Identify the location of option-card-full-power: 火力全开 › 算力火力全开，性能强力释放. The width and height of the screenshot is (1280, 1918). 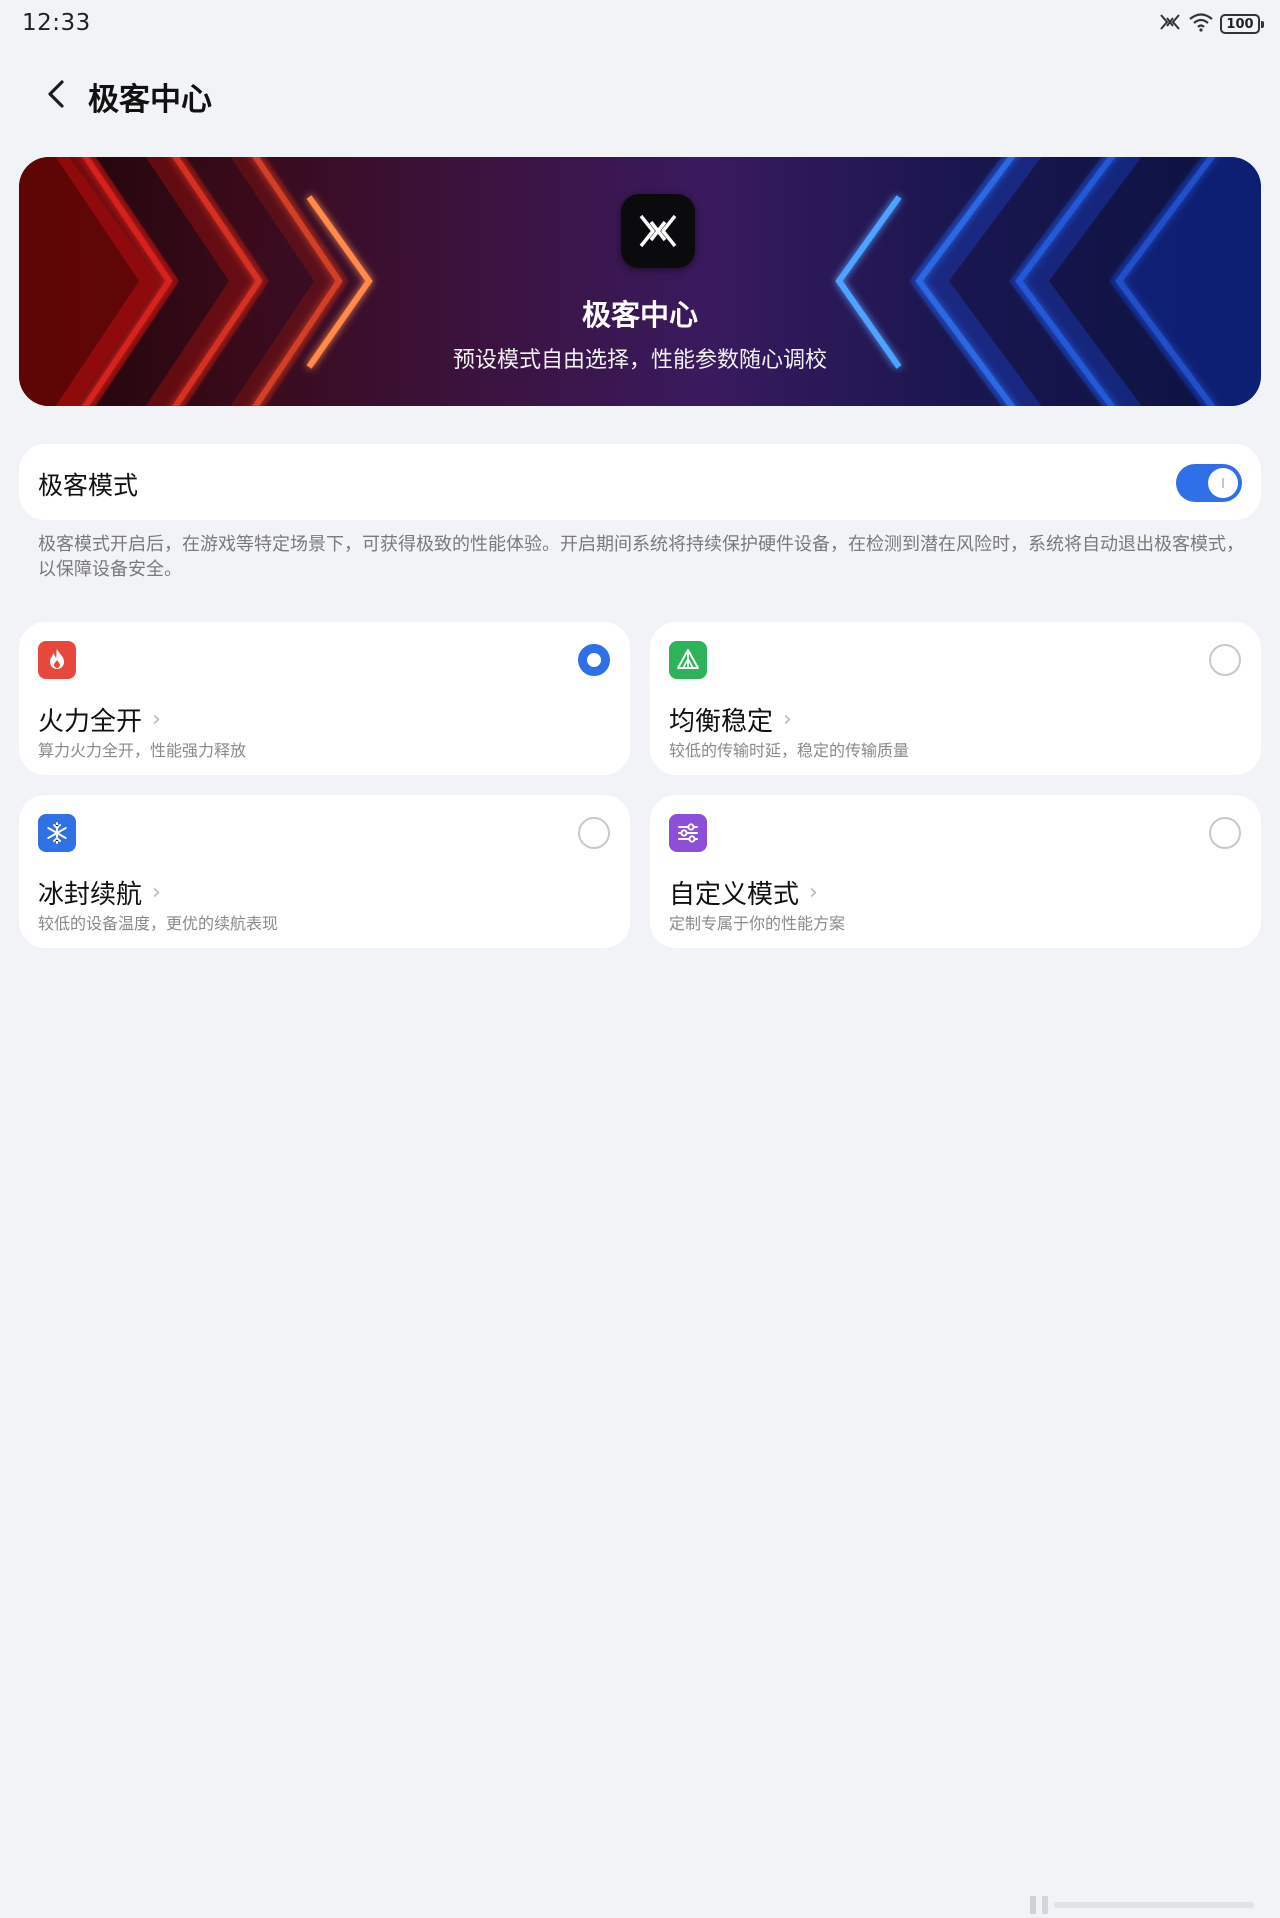
(324, 698).